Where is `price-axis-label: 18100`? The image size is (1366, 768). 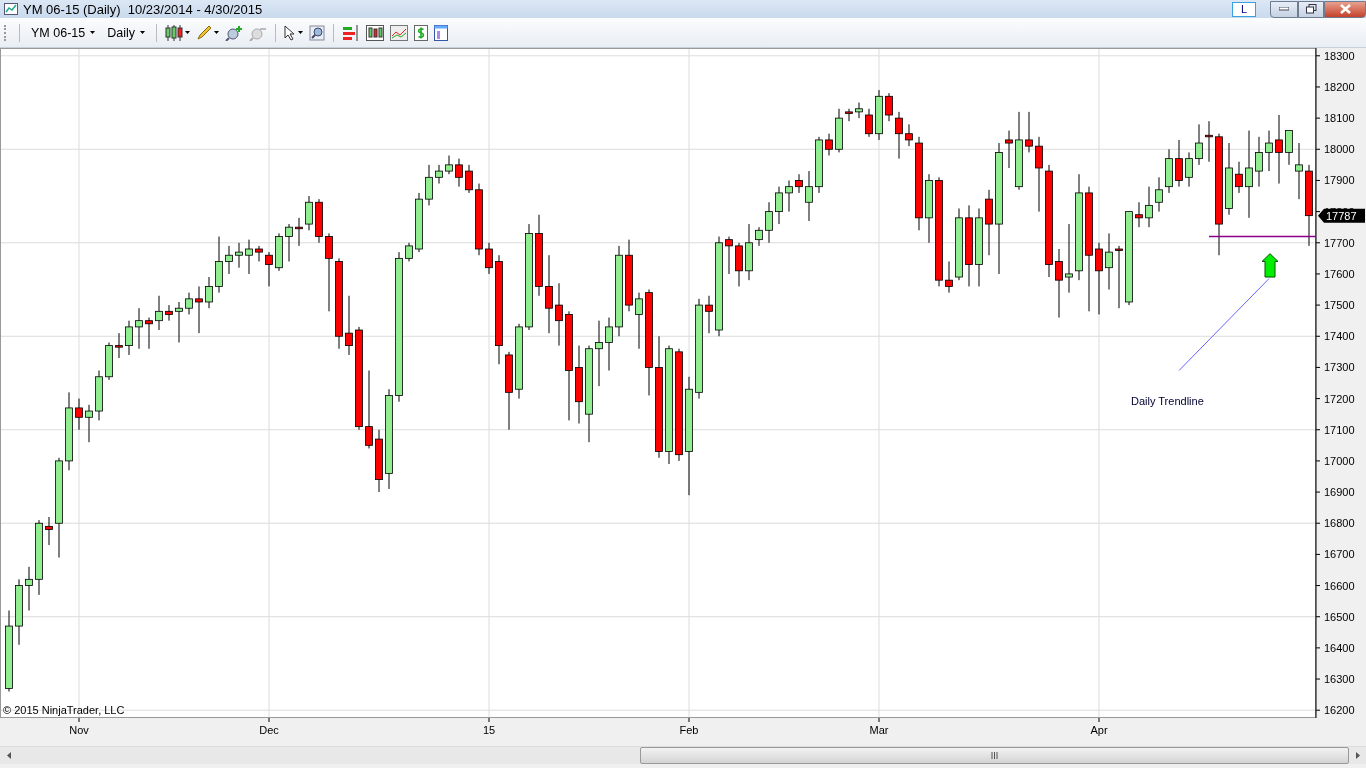 price-axis-label: 18100 is located at coordinates (1339, 118).